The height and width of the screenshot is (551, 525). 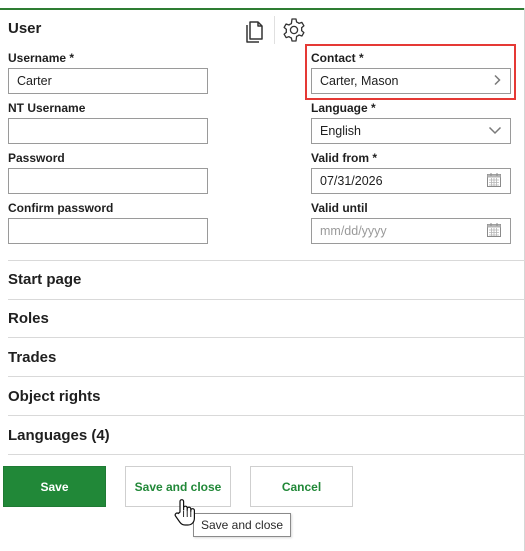 What do you see at coordinates (411, 131) in the screenshot?
I see `language-select: English` at bounding box center [411, 131].